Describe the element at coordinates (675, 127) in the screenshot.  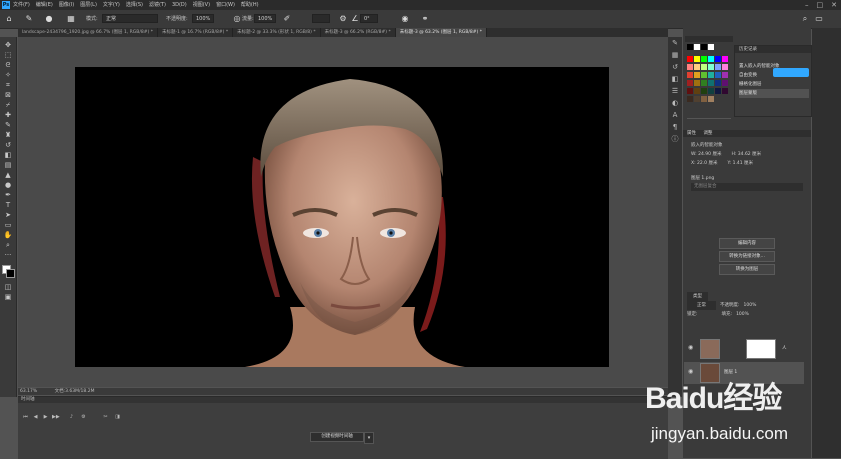
I see `paragraph-icon: ¶` at that location.